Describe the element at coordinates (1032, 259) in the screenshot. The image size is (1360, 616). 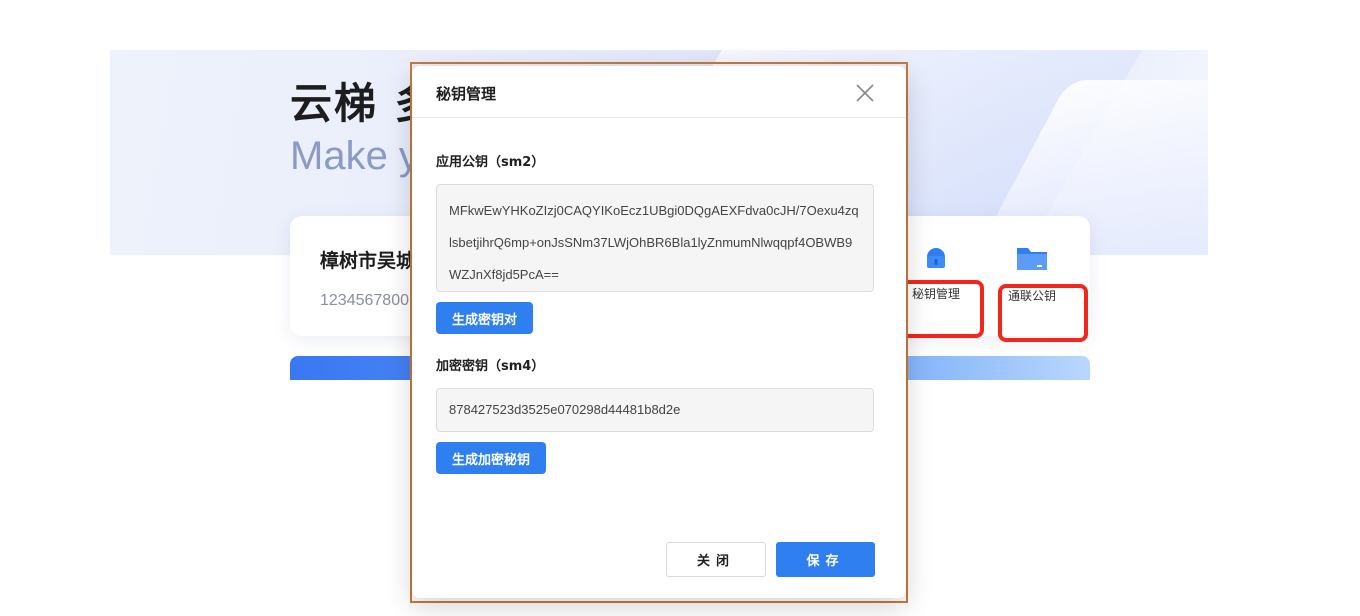
I see `folder-icon` at that location.